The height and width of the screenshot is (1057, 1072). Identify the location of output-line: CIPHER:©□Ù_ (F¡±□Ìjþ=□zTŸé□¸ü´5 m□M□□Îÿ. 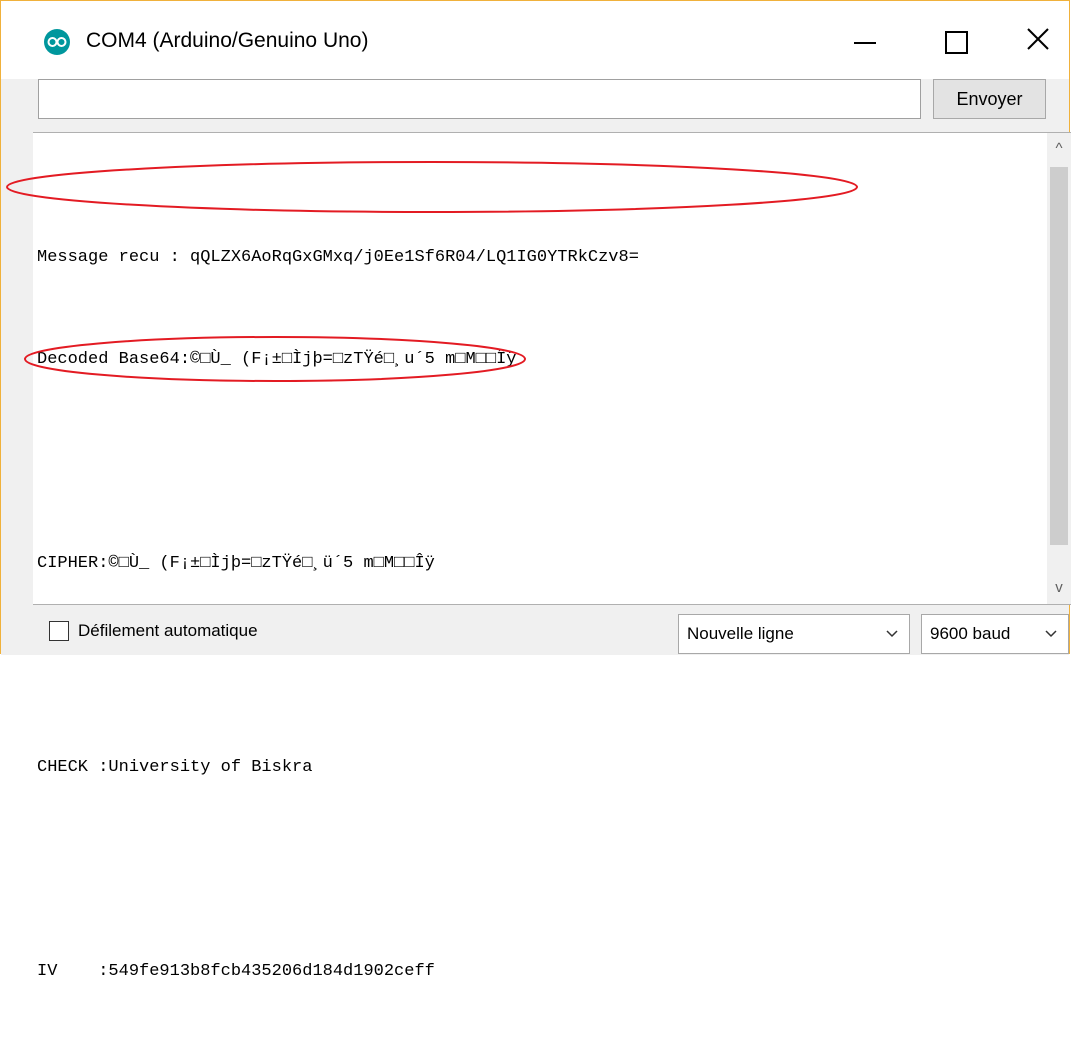
(236, 563).